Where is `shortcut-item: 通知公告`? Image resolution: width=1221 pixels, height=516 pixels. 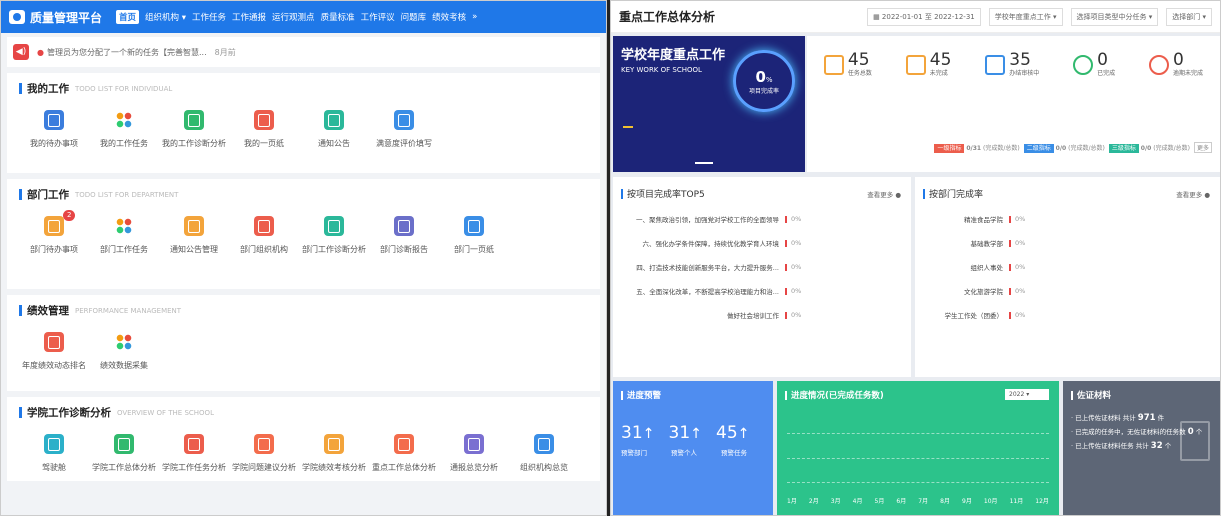
shortcut-item: 通知公告 is located at coordinates (334, 129).